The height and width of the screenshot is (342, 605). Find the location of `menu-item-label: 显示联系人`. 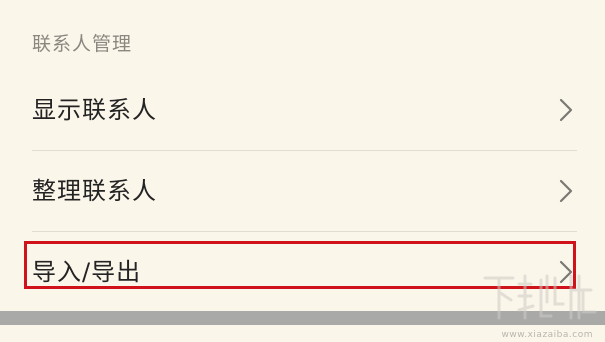

menu-item-label: 显示联系人 is located at coordinates (94, 110).